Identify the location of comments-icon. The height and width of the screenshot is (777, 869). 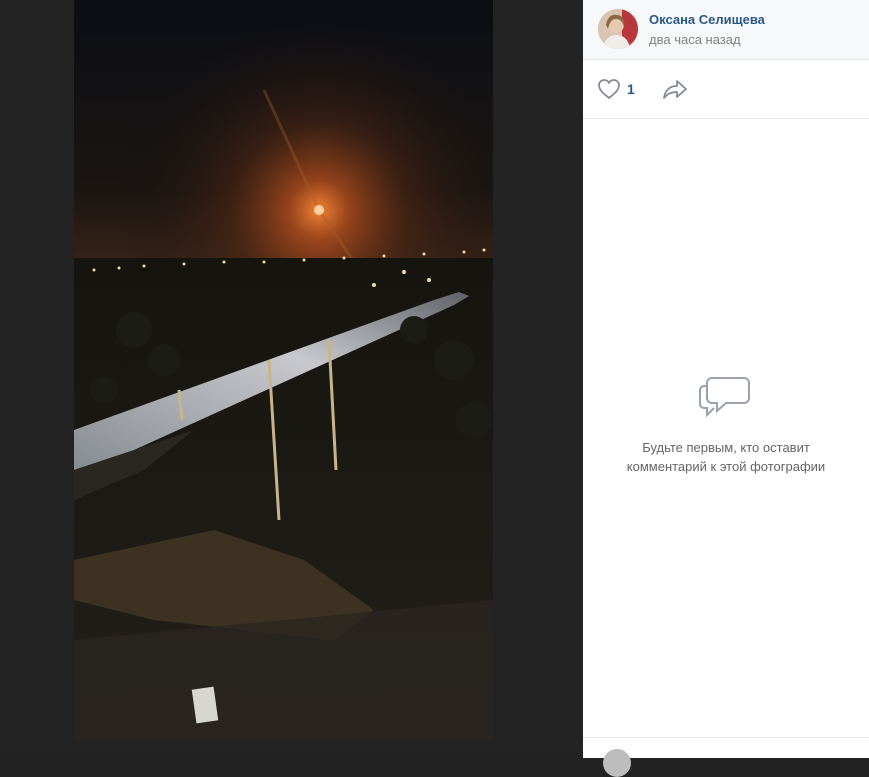
(724, 397).